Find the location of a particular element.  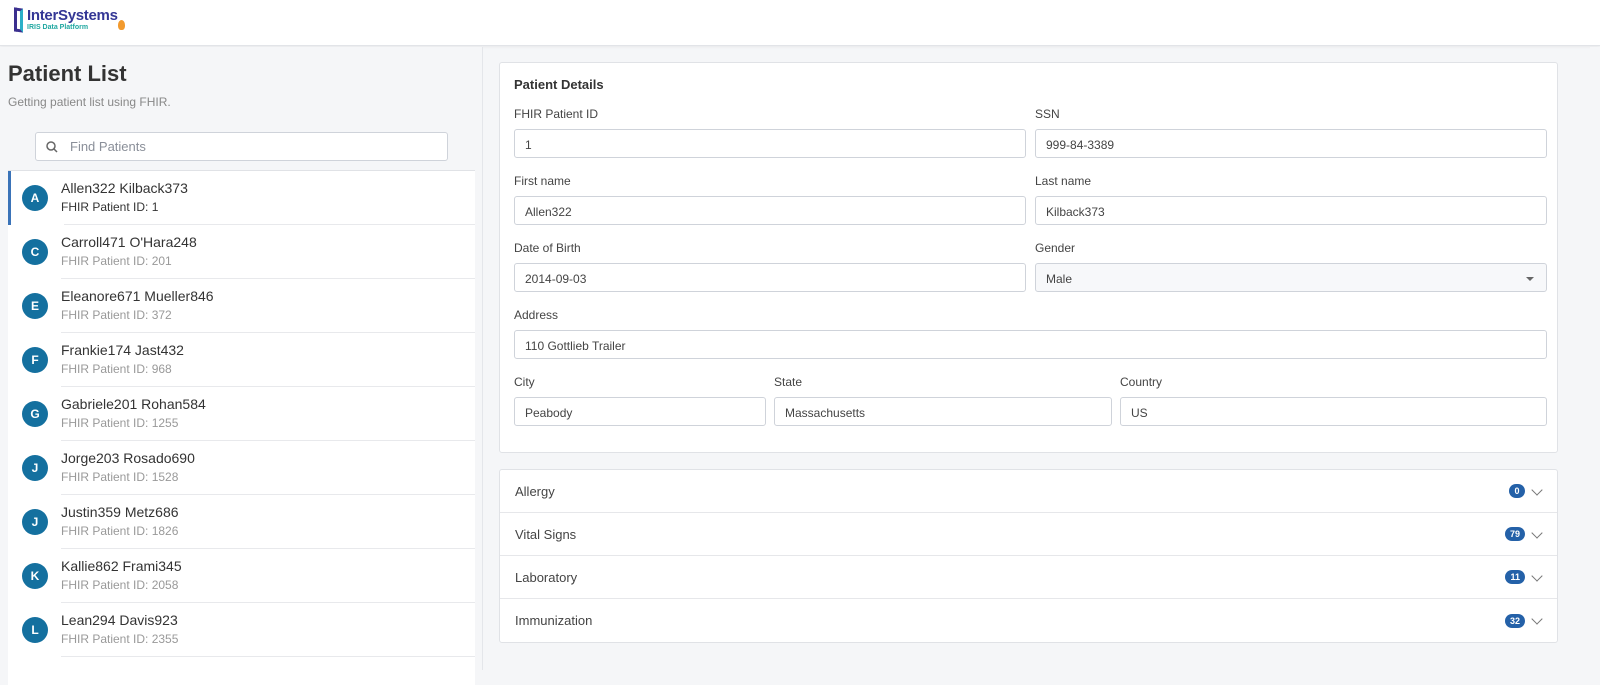

country-label: Country is located at coordinates (1141, 382).